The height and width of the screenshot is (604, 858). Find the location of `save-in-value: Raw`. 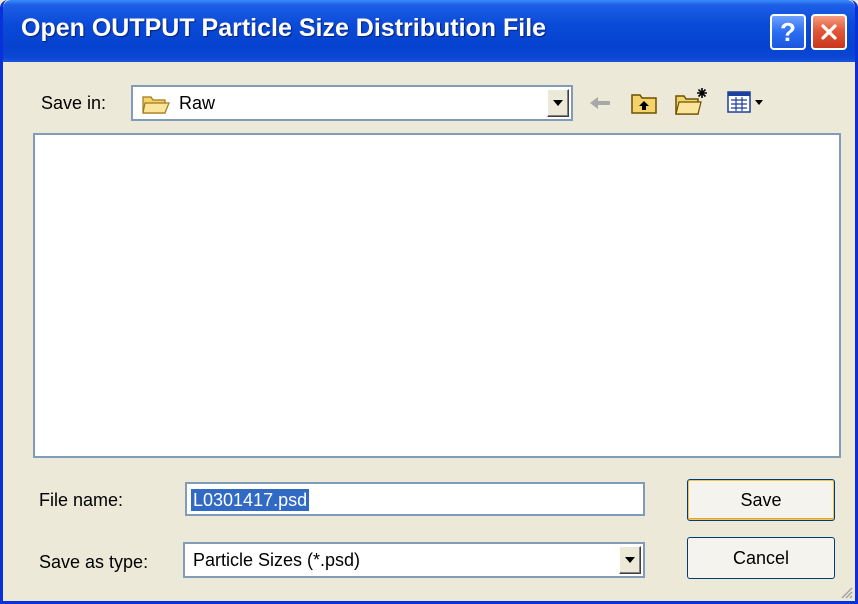

save-in-value: Raw is located at coordinates (197, 103).